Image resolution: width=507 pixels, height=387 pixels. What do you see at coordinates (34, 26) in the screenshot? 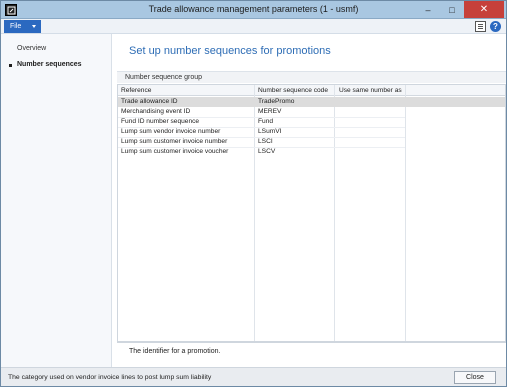
I see `chevron-down-icon` at bounding box center [34, 26].